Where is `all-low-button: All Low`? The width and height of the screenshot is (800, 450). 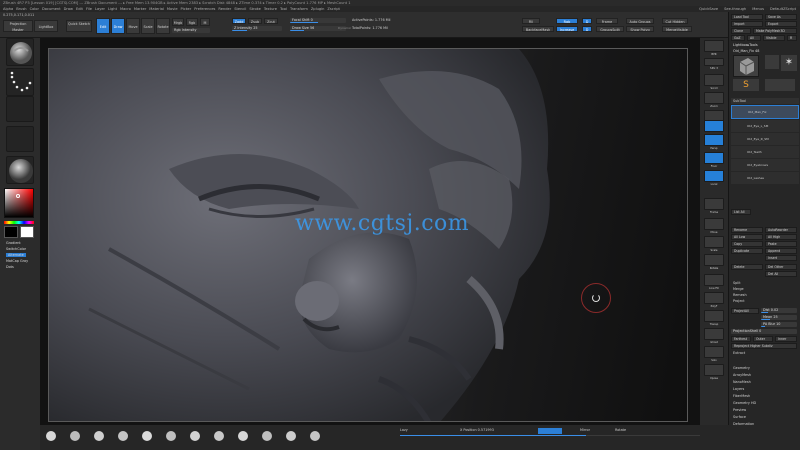 all-low-button: All Low is located at coordinates (747, 237).